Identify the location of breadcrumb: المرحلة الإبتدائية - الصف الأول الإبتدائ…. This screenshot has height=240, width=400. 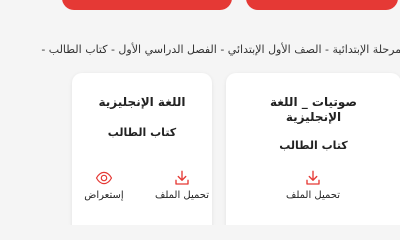
(220, 49).